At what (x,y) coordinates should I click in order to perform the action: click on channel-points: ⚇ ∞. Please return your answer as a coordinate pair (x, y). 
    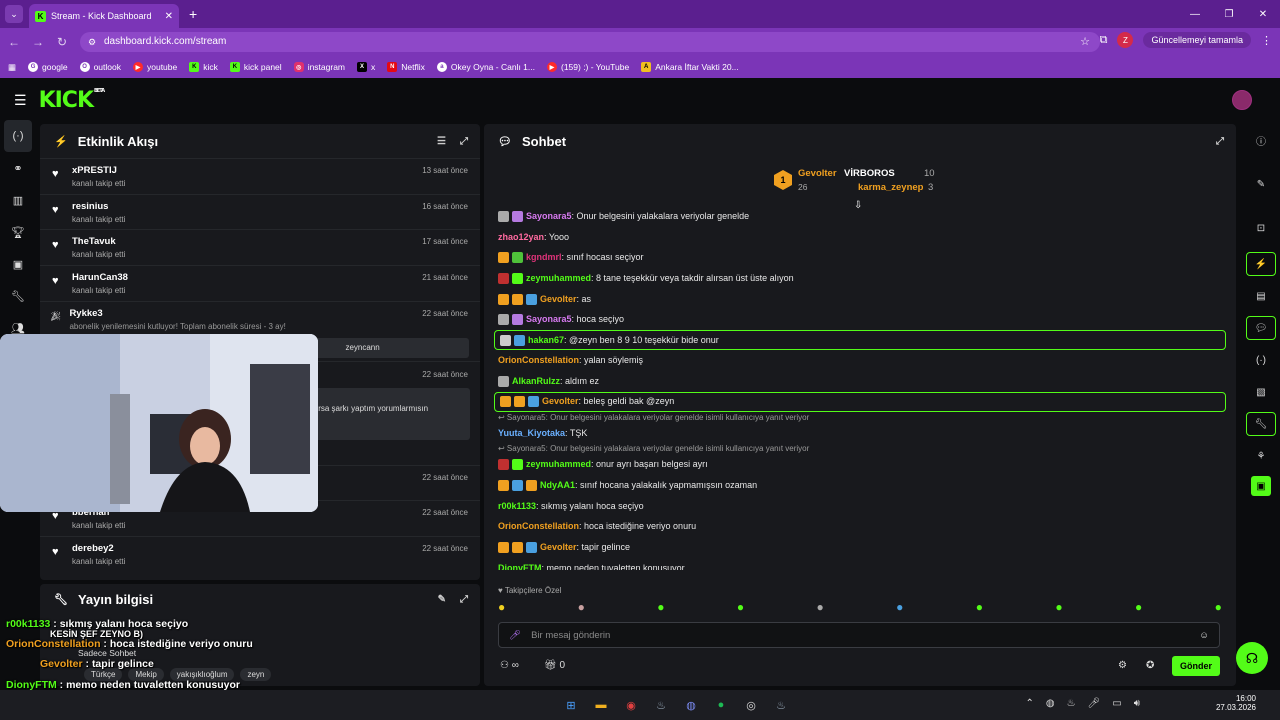
    Looking at the image, I should click on (509, 665).